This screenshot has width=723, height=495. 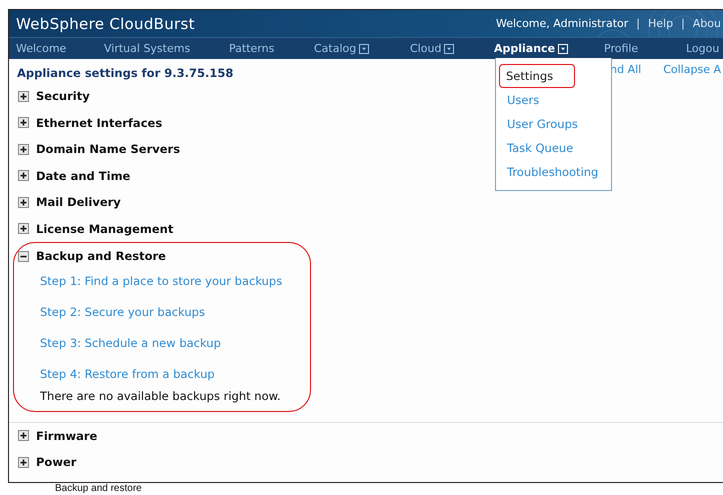 What do you see at coordinates (101, 256) in the screenshot?
I see `section-title: Backup and Restore` at bounding box center [101, 256].